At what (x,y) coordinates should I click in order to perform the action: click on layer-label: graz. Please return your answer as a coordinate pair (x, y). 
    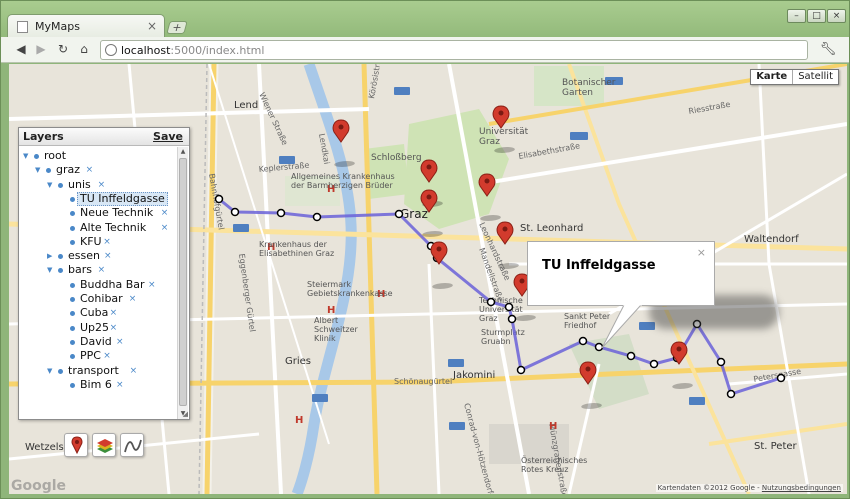
    Looking at the image, I should click on (68, 170).